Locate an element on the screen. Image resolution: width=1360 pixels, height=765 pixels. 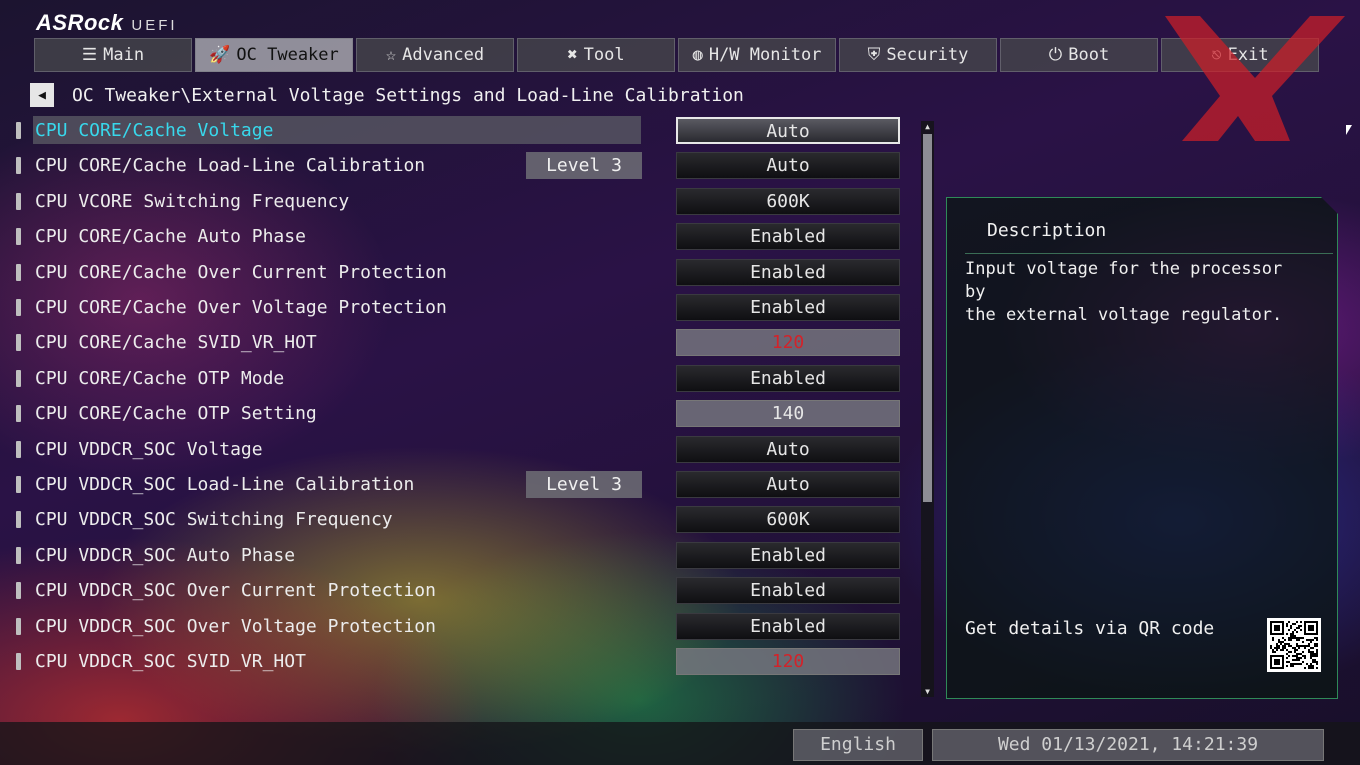
setting-label: CPU CORE/Cache OTP Setting is located at coordinates (176, 414).